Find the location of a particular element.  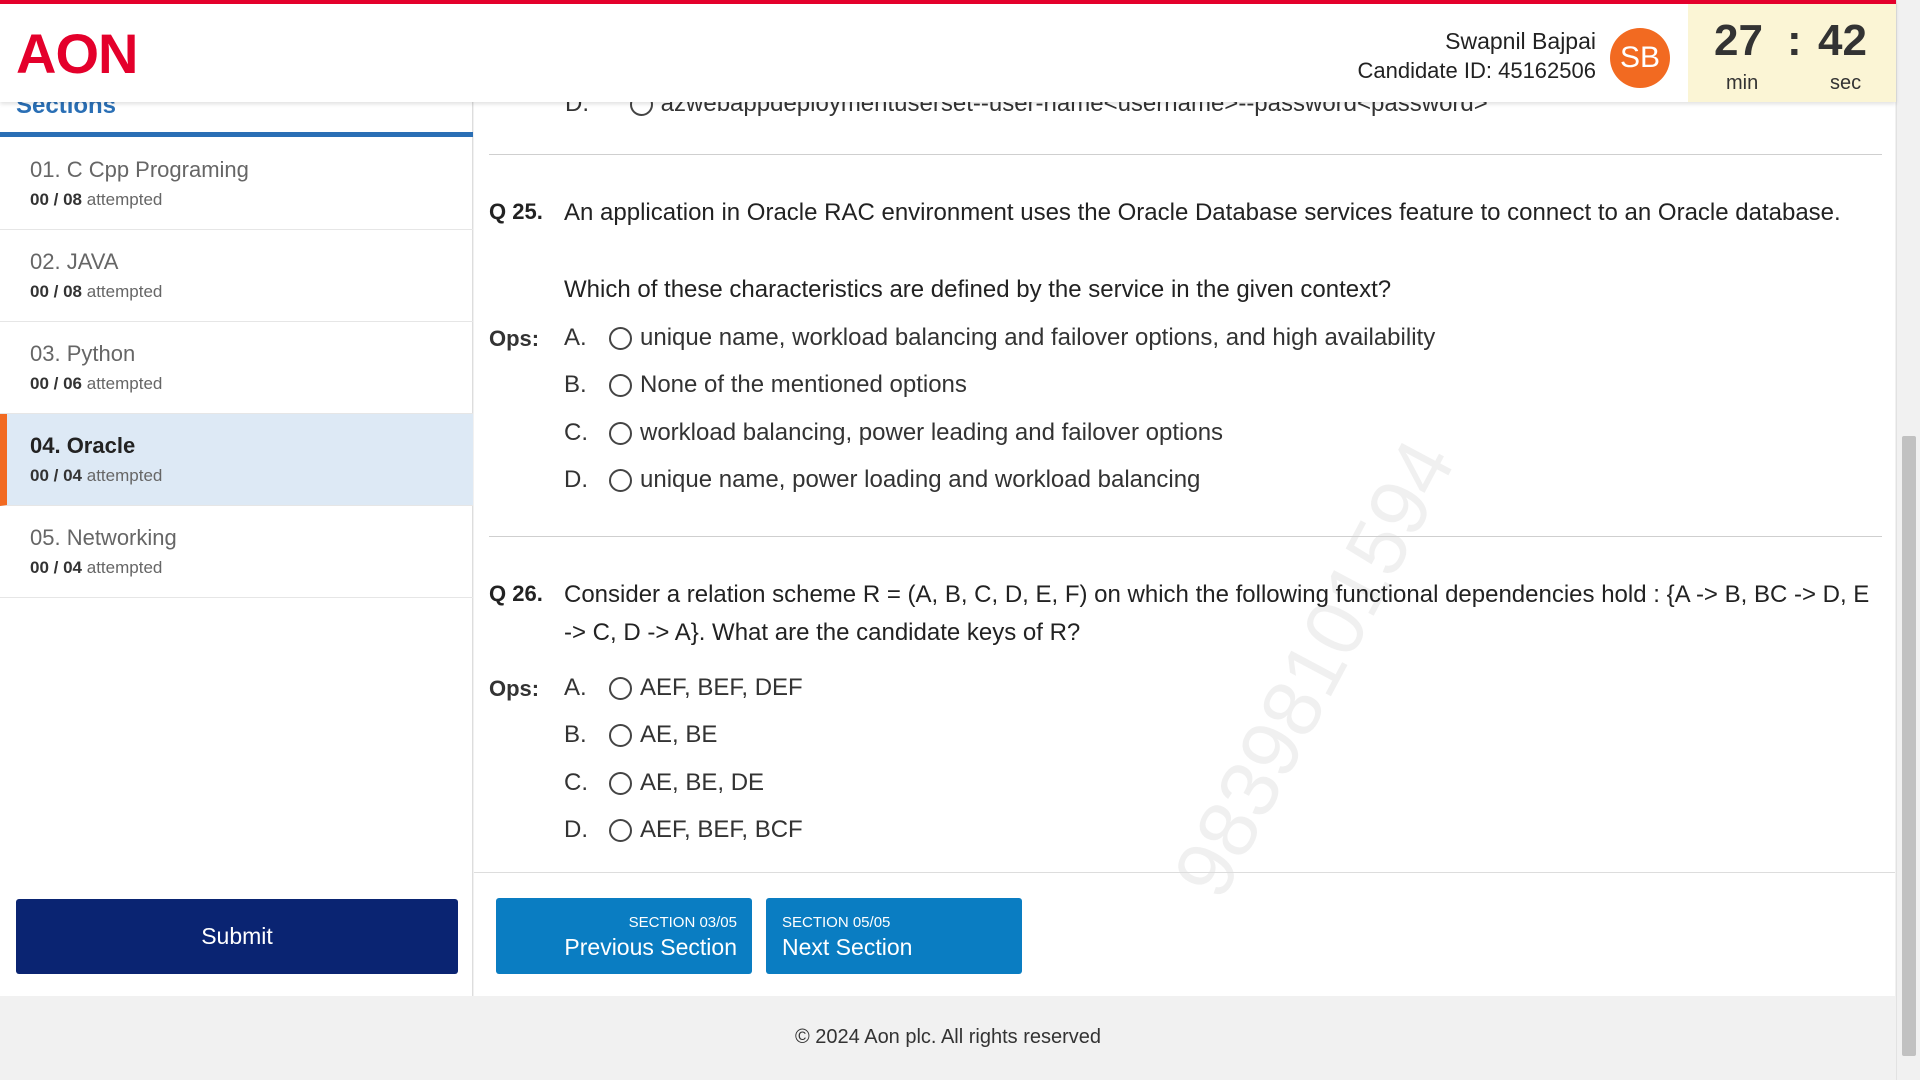

next-section-label: Next Section is located at coordinates (847, 947).